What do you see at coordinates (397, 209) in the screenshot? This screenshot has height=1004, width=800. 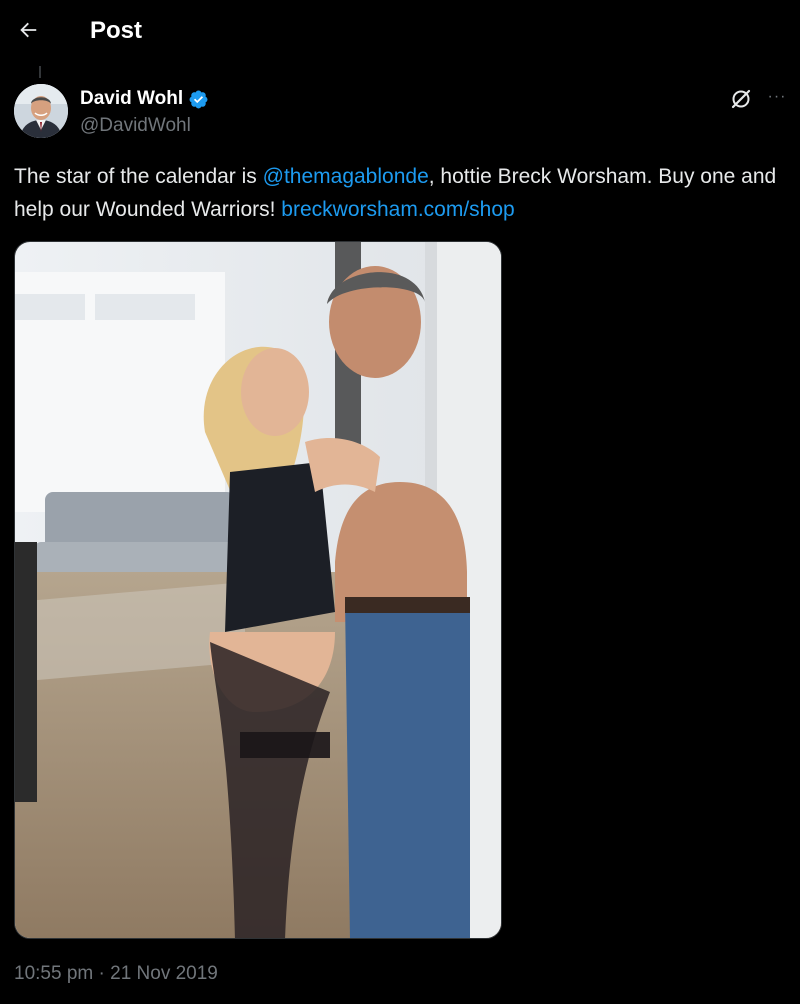 I see `external-link: breckworsham.com/shop` at bounding box center [397, 209].